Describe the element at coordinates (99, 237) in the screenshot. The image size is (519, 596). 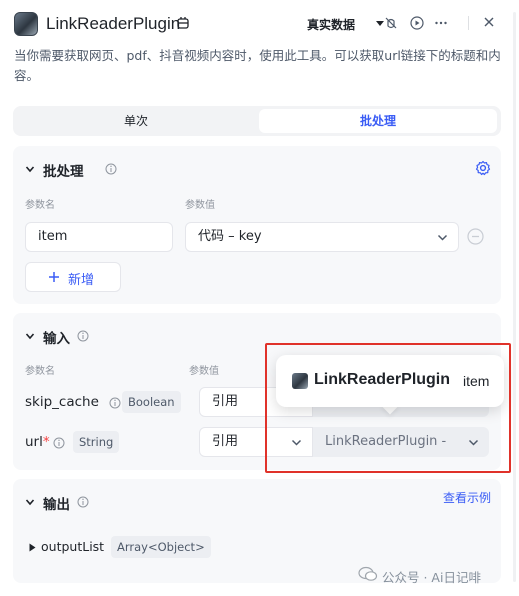
I see `batch-name-input: item` at that location.